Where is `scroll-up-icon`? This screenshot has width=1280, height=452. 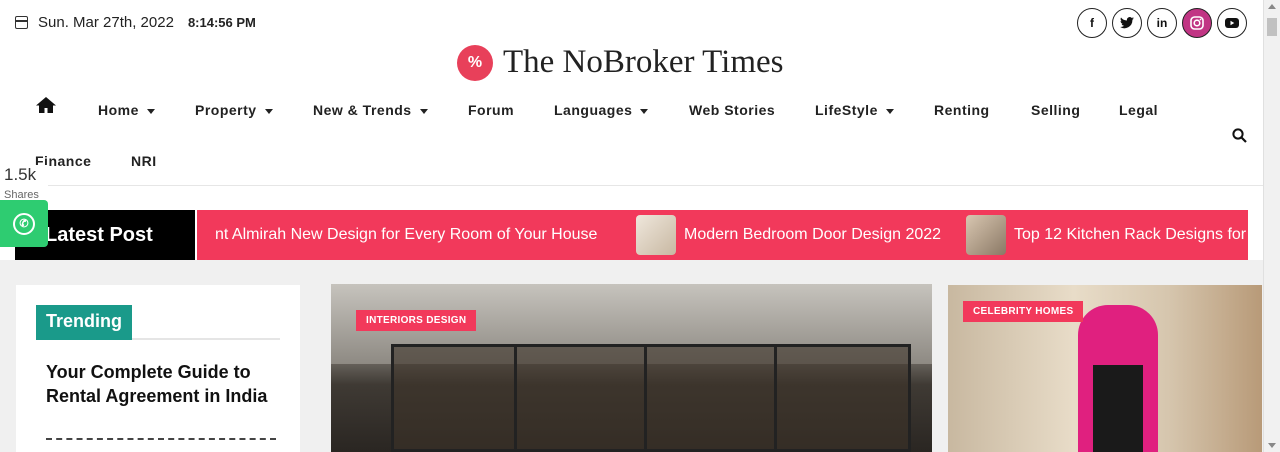 scroll-up-icon is located at coordinates (1272, 6).